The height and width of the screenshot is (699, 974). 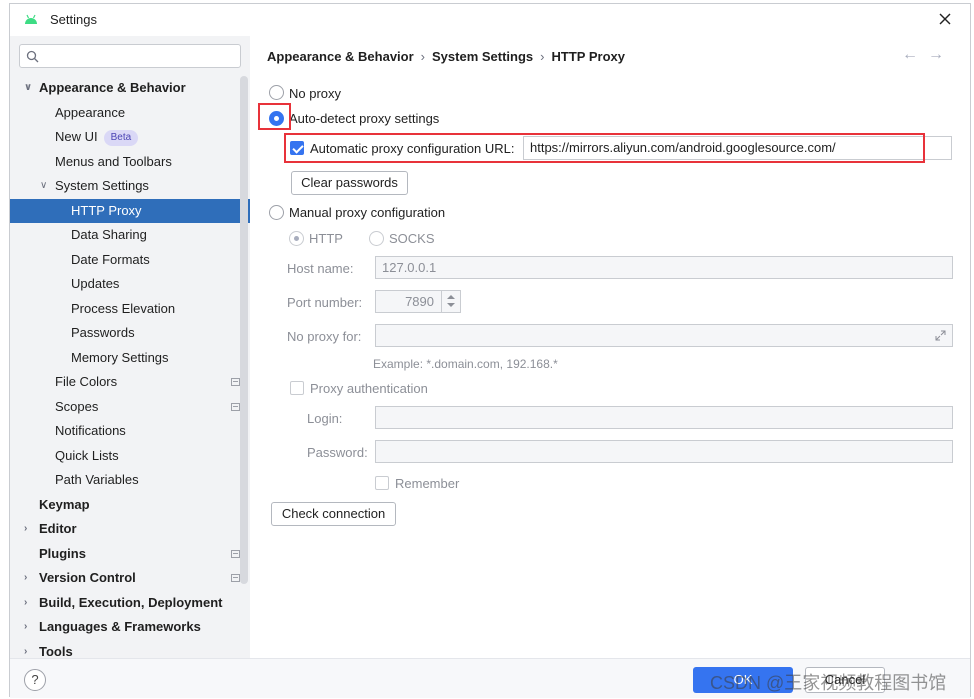 I want to click on sidebar-item-appearance-behavior: ∨ Appearance & Behavior, so click(x=130, y=88).